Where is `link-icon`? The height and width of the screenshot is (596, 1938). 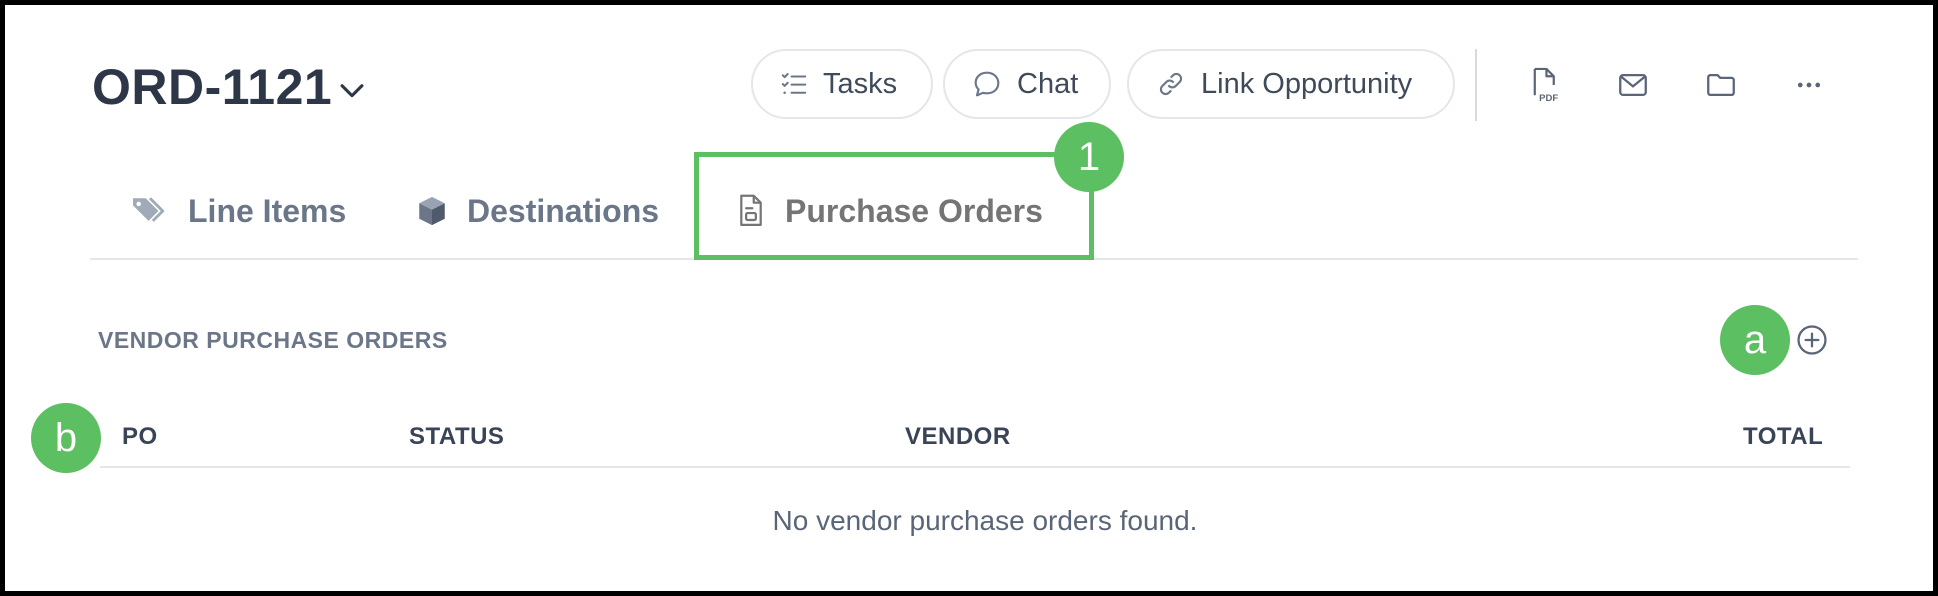 link-icon is located at coordinates (1171, 84).